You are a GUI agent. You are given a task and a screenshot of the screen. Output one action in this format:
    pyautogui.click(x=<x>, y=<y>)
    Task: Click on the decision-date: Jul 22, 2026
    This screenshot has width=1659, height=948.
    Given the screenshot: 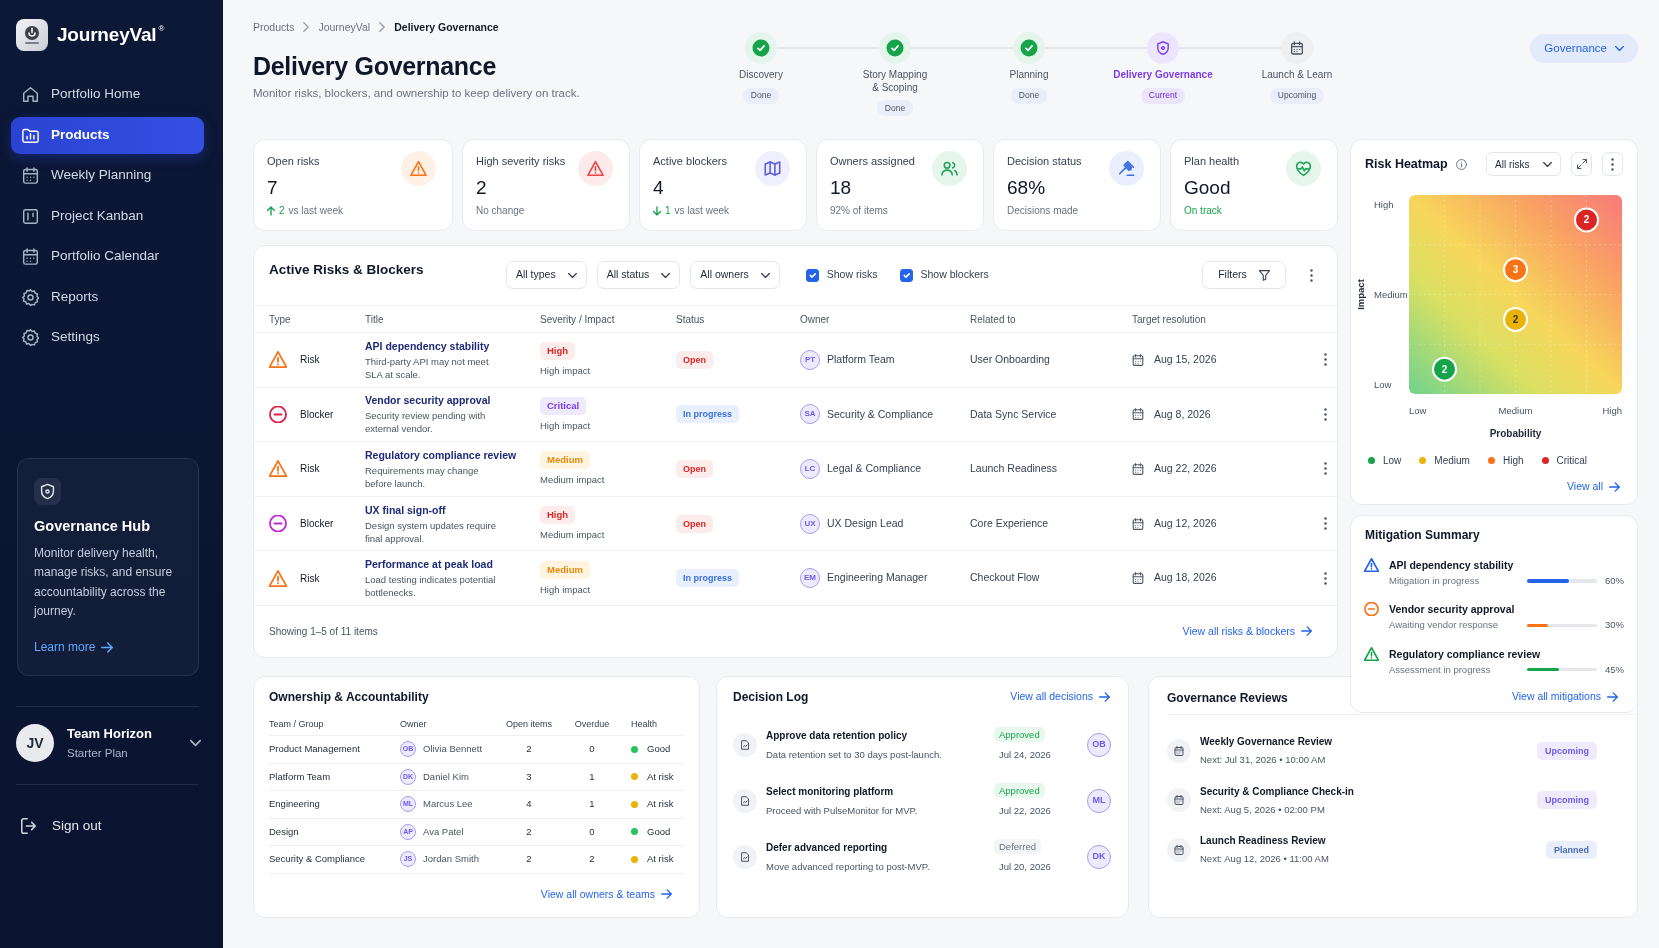 What is the action you would take?
    pyautogui.click(x=1025, y=811)
    